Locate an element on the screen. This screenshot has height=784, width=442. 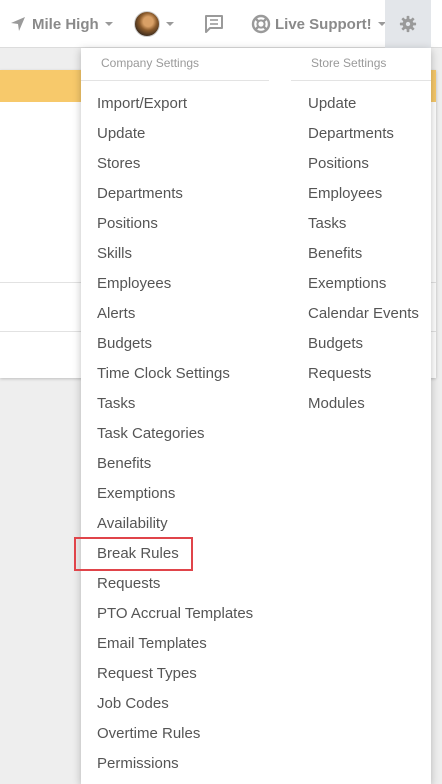
store-item-benefits: Benefits is located at coordinates (361, 254).